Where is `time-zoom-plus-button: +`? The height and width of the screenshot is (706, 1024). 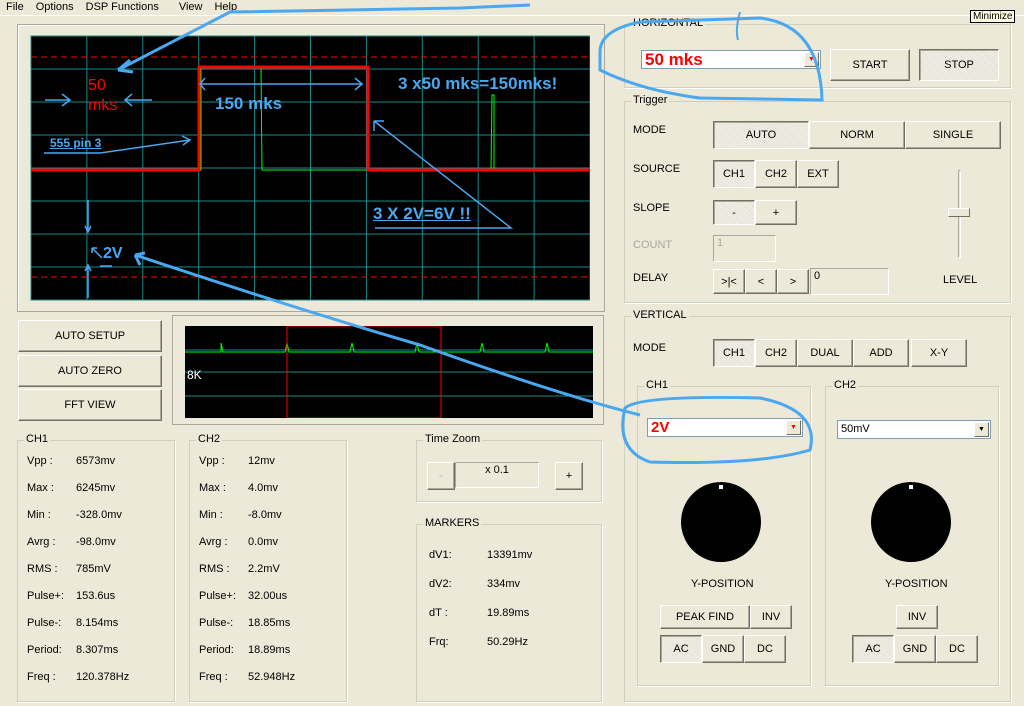 time-zoom-plus-button: + is located at coordinates (569, 476).